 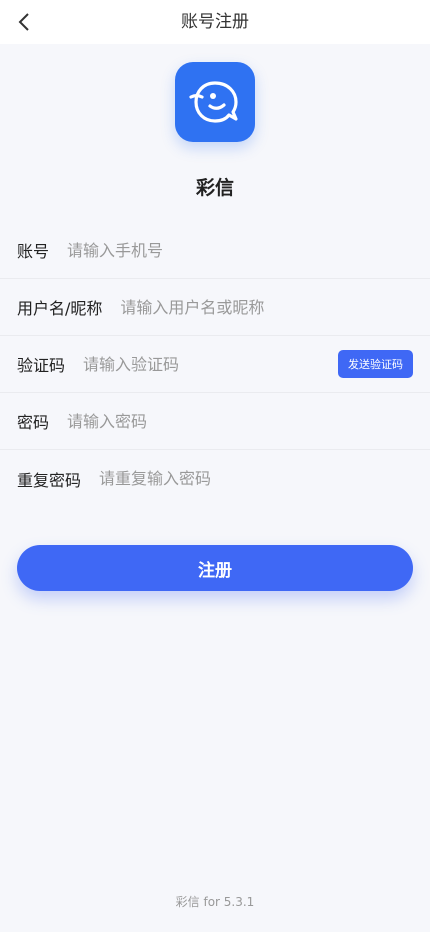 What do you see at coordinates (49, 480) in the screenshot?
I see `confirm-password-label: 重复密码` at bounding box center [49, 480].